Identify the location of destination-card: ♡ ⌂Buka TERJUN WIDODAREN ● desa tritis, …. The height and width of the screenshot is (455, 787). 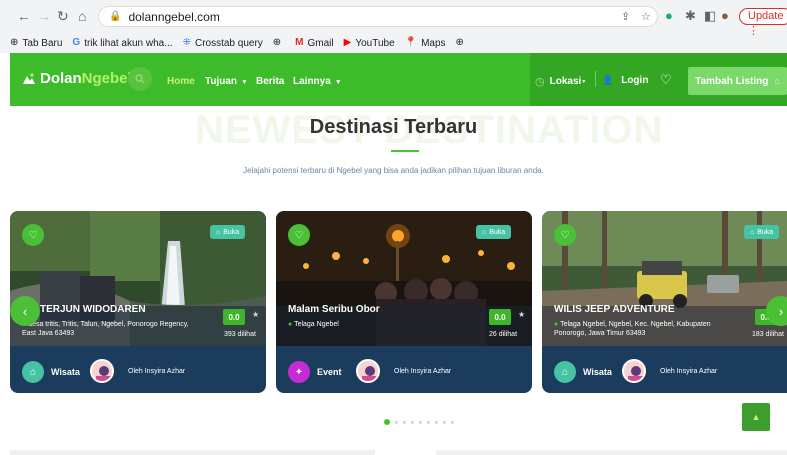
(138, 302).